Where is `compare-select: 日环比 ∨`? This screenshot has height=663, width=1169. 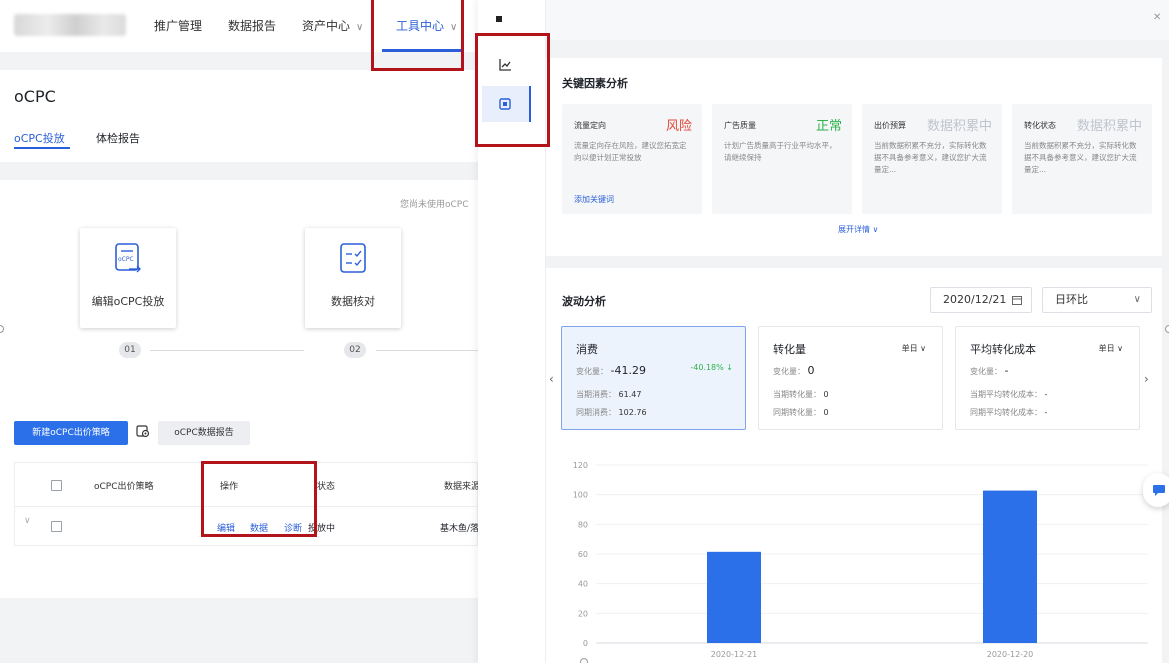 compare-select: 日环比 ∨ is located at coordinates (1097, 300).